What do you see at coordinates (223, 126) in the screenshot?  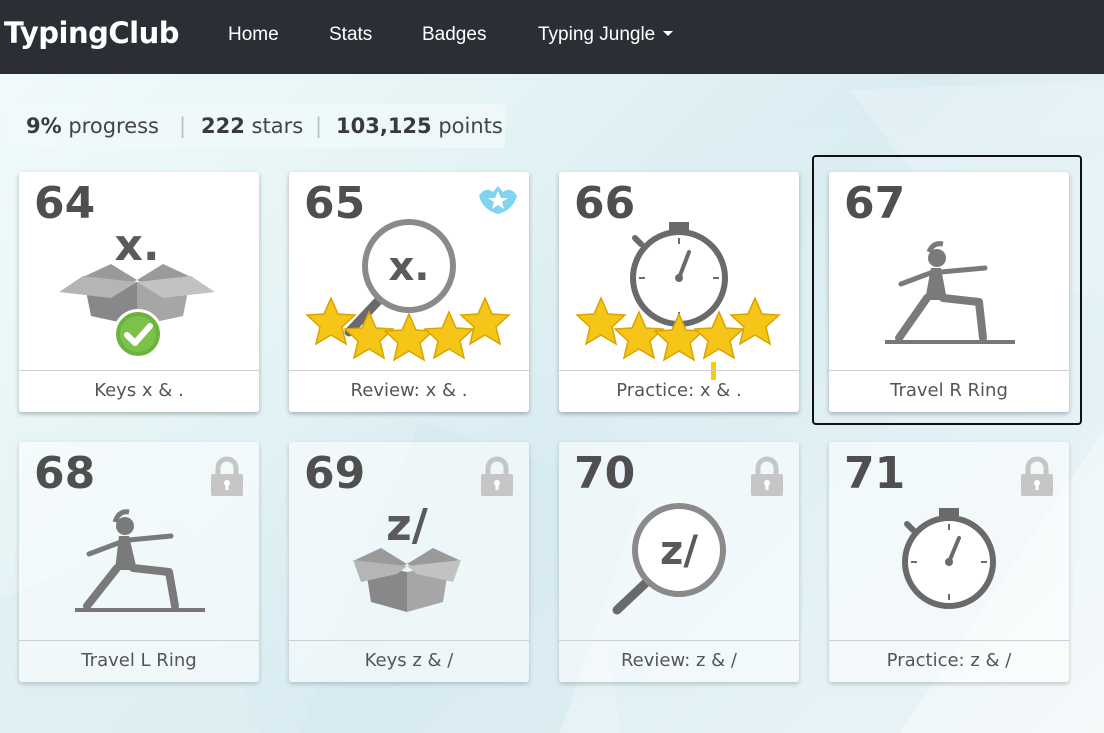 I see `stars-value: 222` at bounding box center [223, 126].